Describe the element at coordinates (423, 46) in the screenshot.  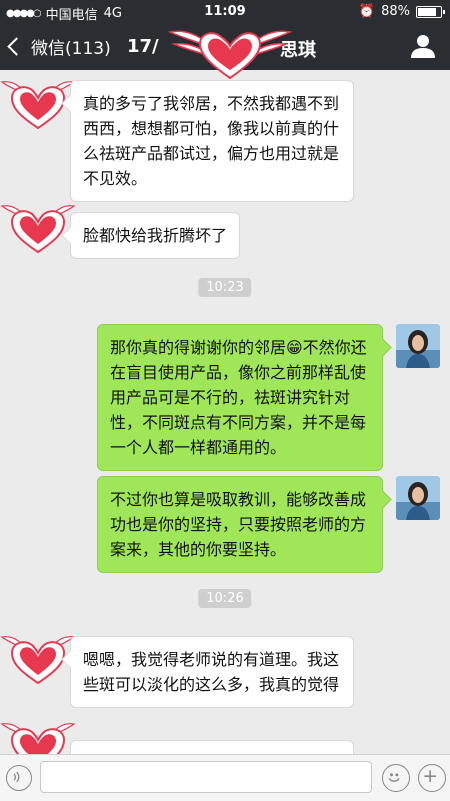
I see `profile-icon` at that location.